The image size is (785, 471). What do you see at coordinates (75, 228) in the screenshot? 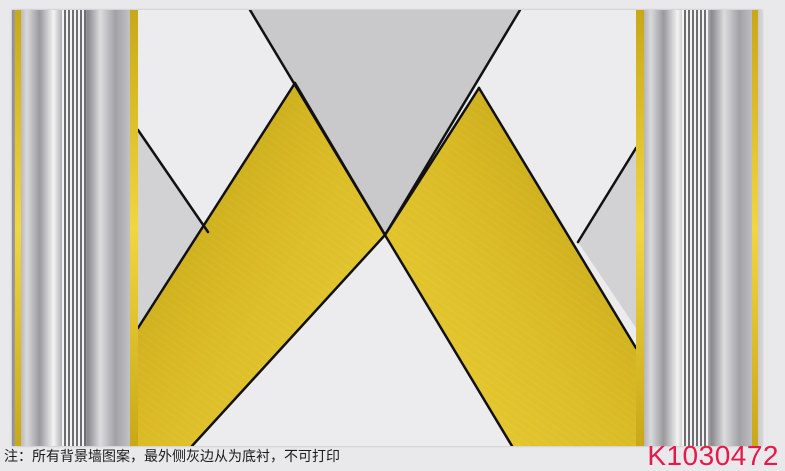
I see `left-pillar` at bounding box center [75, 228].